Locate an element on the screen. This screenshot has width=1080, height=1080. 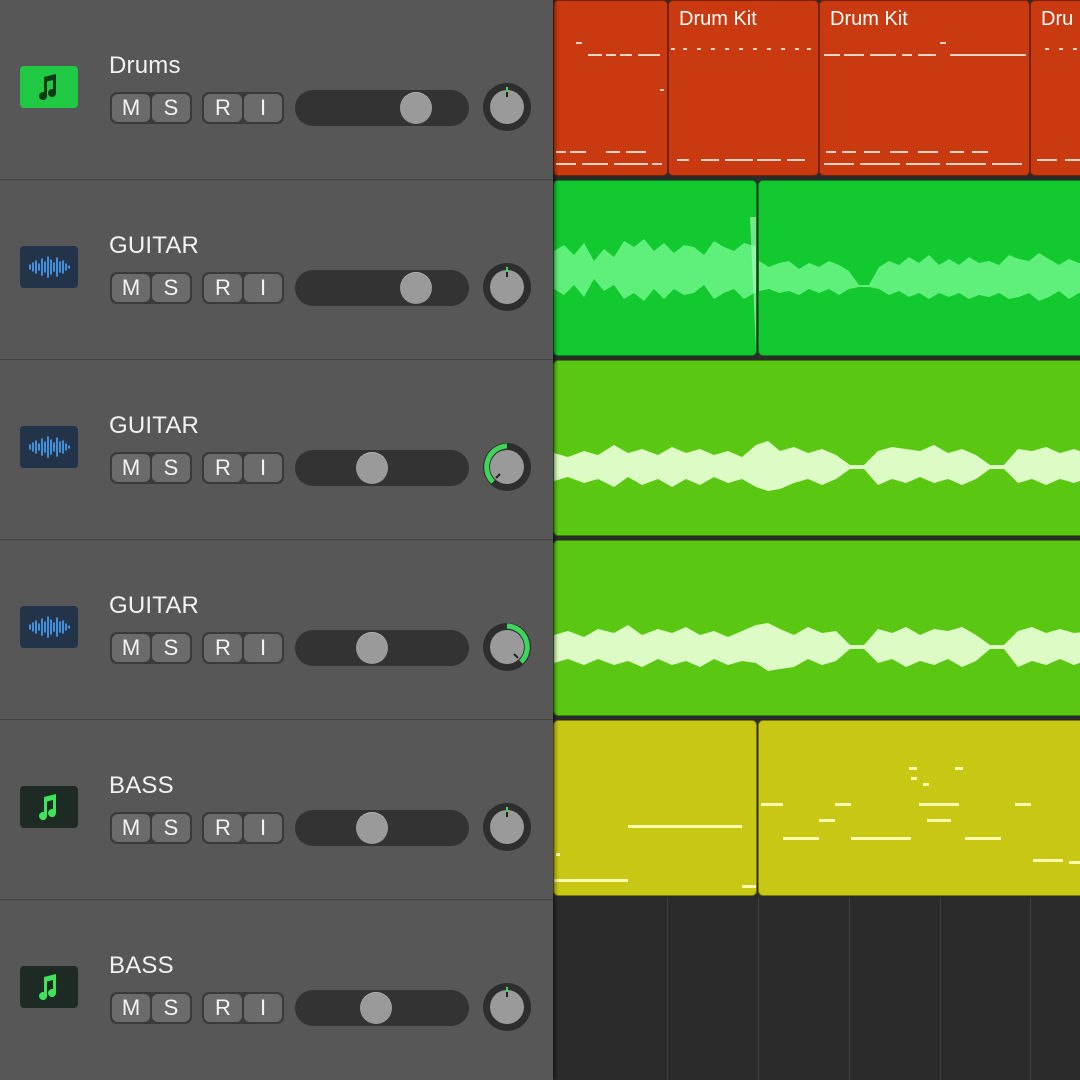
track-name: Drums is located at coordinates (145, 65).